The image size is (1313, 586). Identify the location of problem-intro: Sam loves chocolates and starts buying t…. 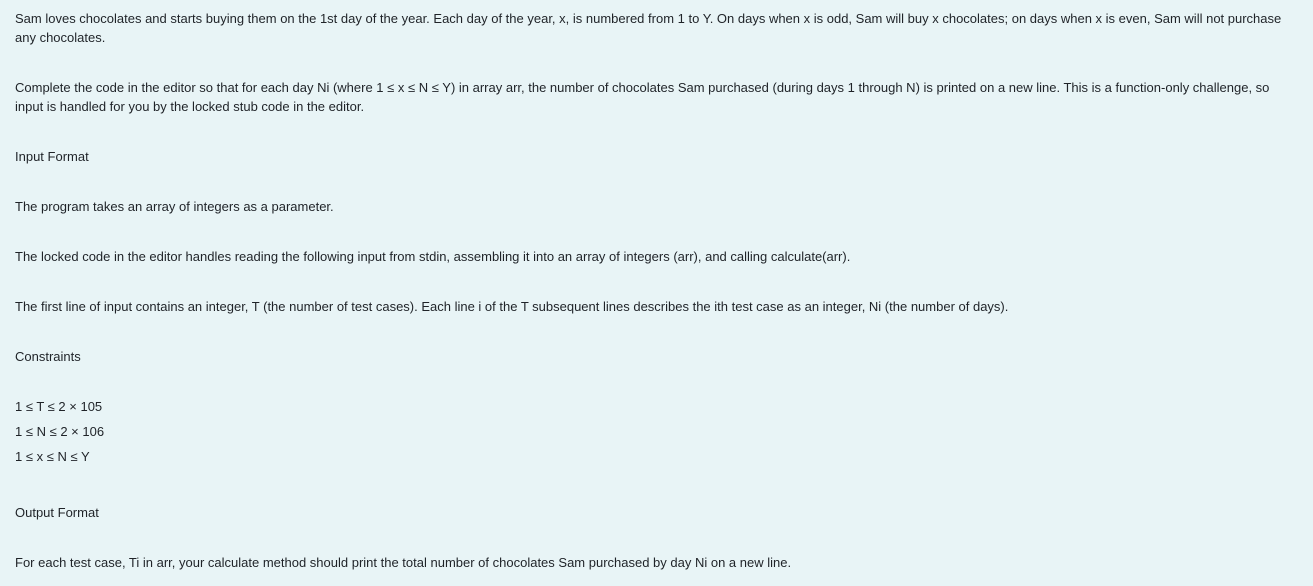
(648, 28).